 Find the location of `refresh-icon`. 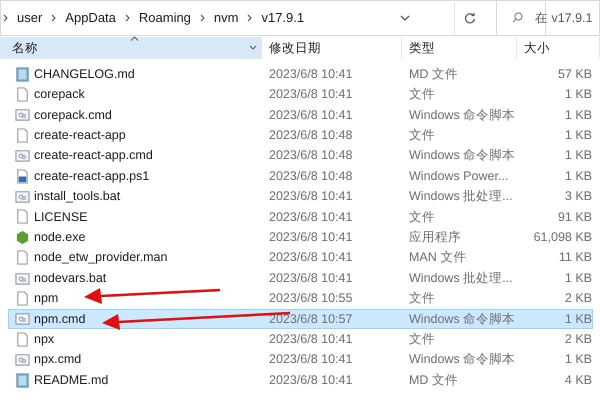

refresh-icon is located at coordinates (470, 18).